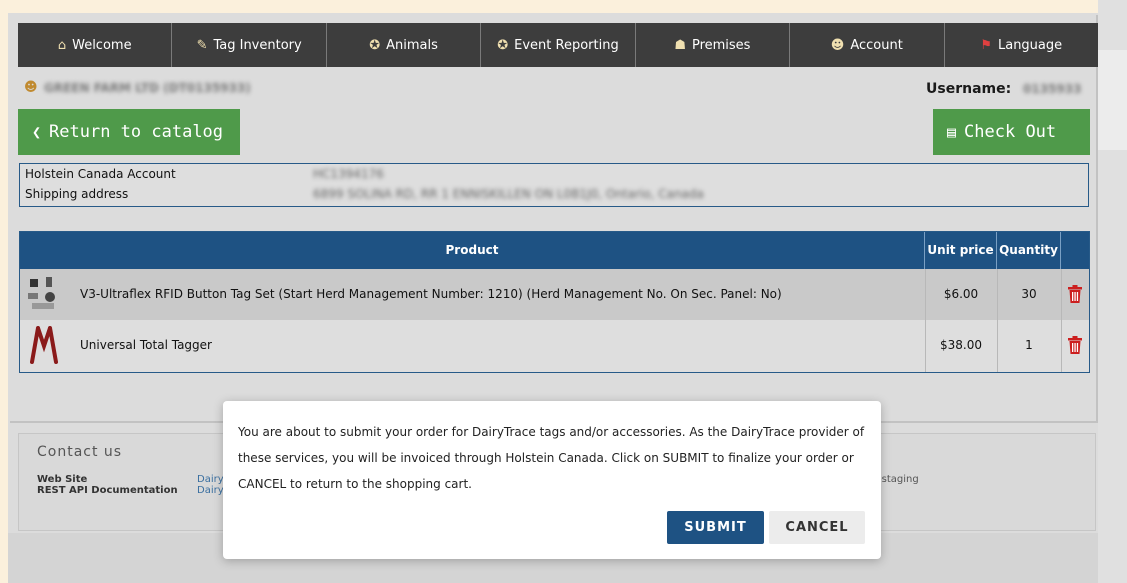 Image resolution: width=1127 pixels, height=583 pixels. I want to click on actions-header, so click(1075, 250).